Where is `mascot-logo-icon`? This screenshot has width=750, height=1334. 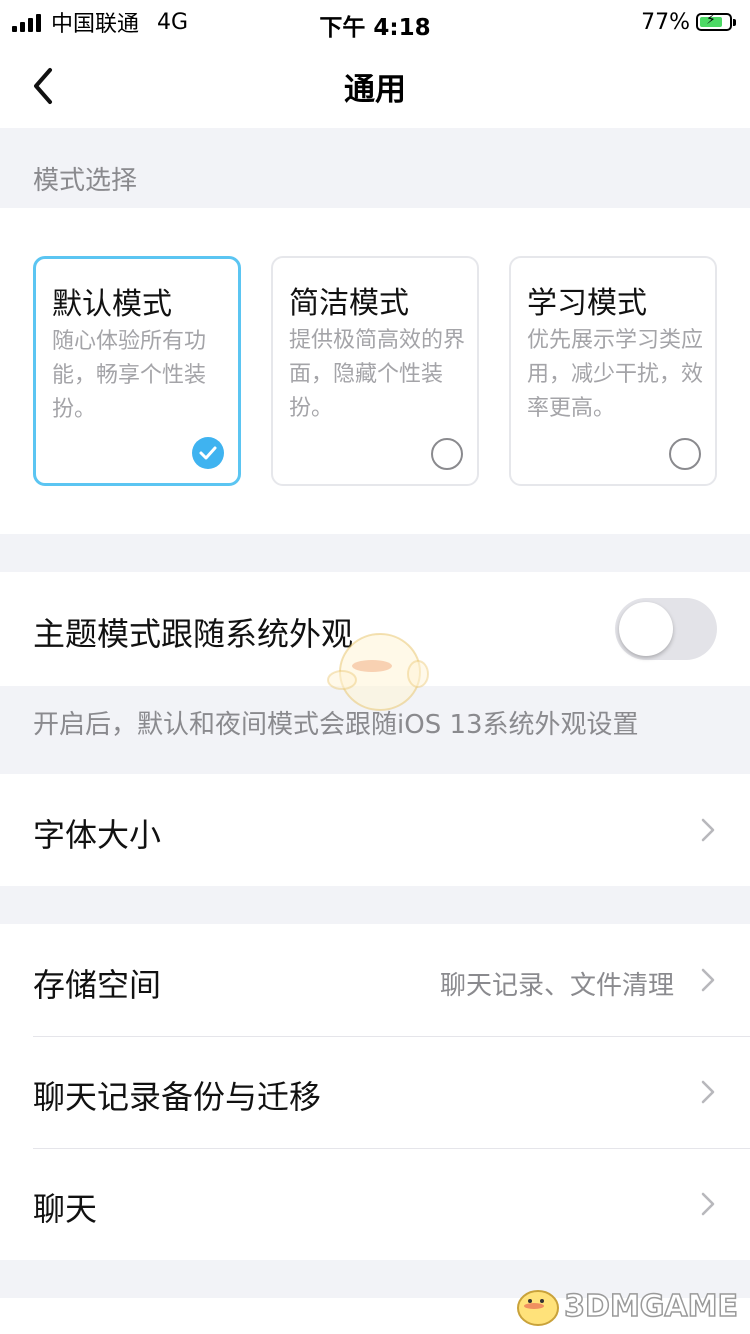
mascot-logo-icon is located at coordinates (538, 1308).